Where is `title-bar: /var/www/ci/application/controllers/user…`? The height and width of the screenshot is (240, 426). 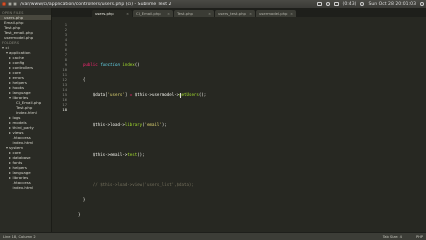
title-bar: /var/www/ci/application/controllers/user… is located at coordinates (213, 4).